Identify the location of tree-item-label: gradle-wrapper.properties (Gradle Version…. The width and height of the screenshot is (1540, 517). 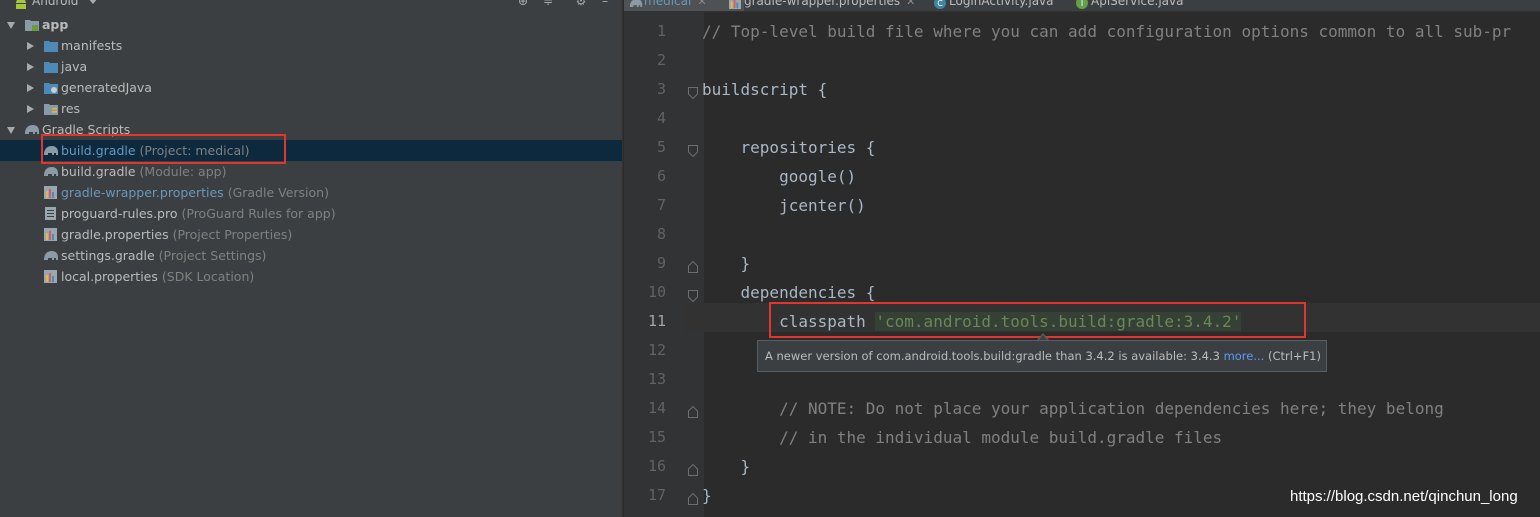
(195, 192).